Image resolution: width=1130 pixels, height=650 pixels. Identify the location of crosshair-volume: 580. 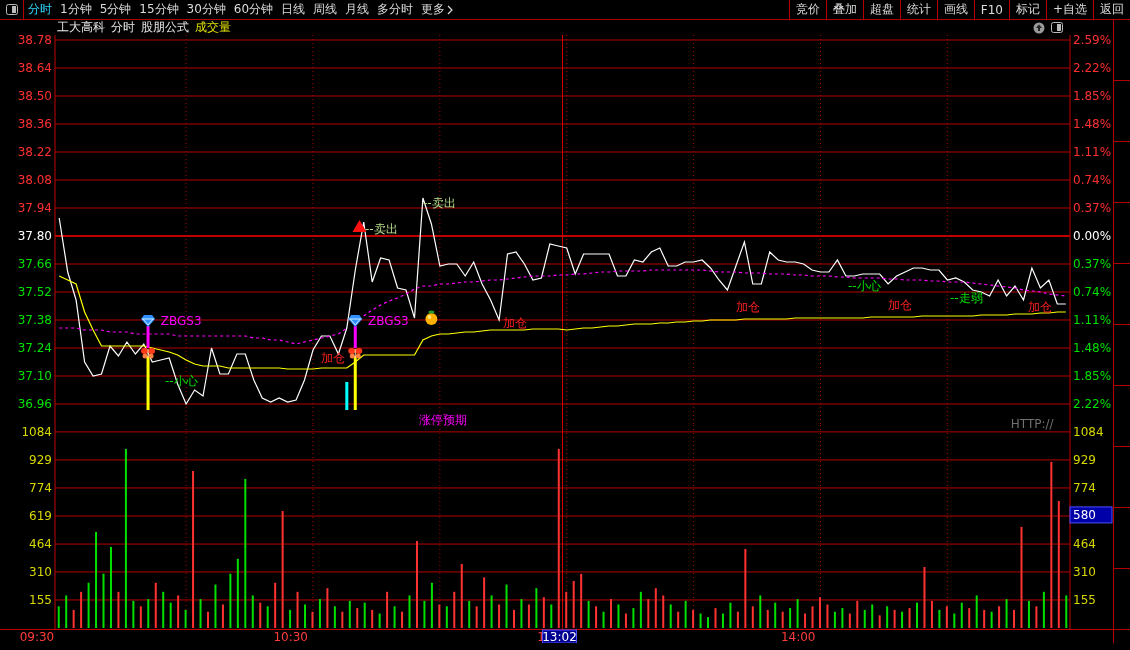
(1091, 515).